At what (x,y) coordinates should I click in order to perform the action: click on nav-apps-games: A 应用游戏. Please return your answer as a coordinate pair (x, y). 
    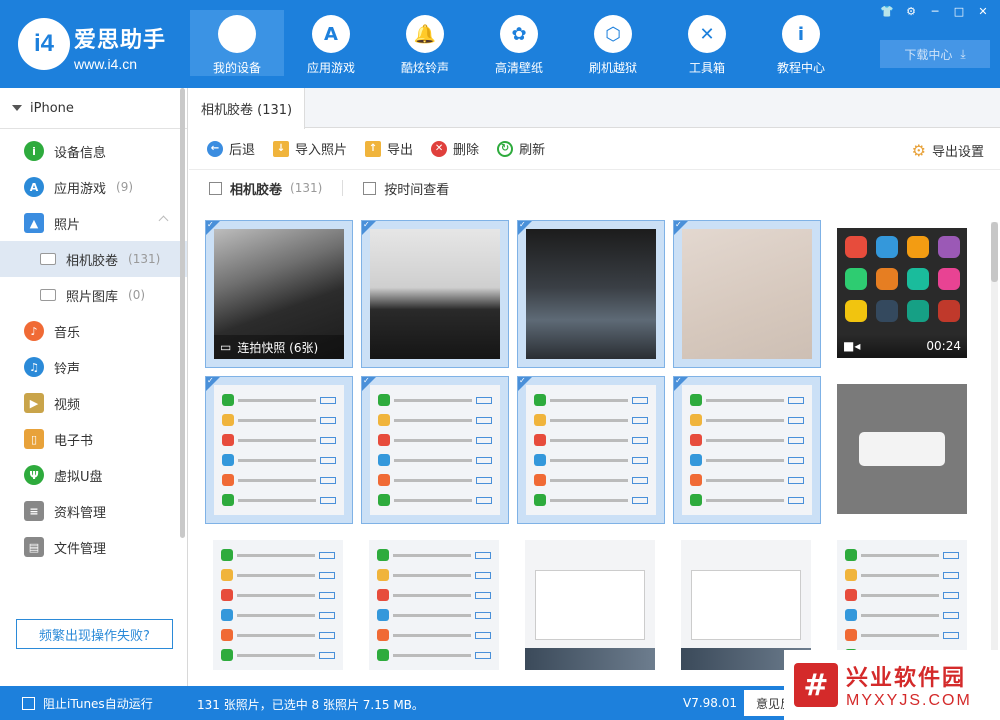
    Looking at the image, I should click on (331, 43).